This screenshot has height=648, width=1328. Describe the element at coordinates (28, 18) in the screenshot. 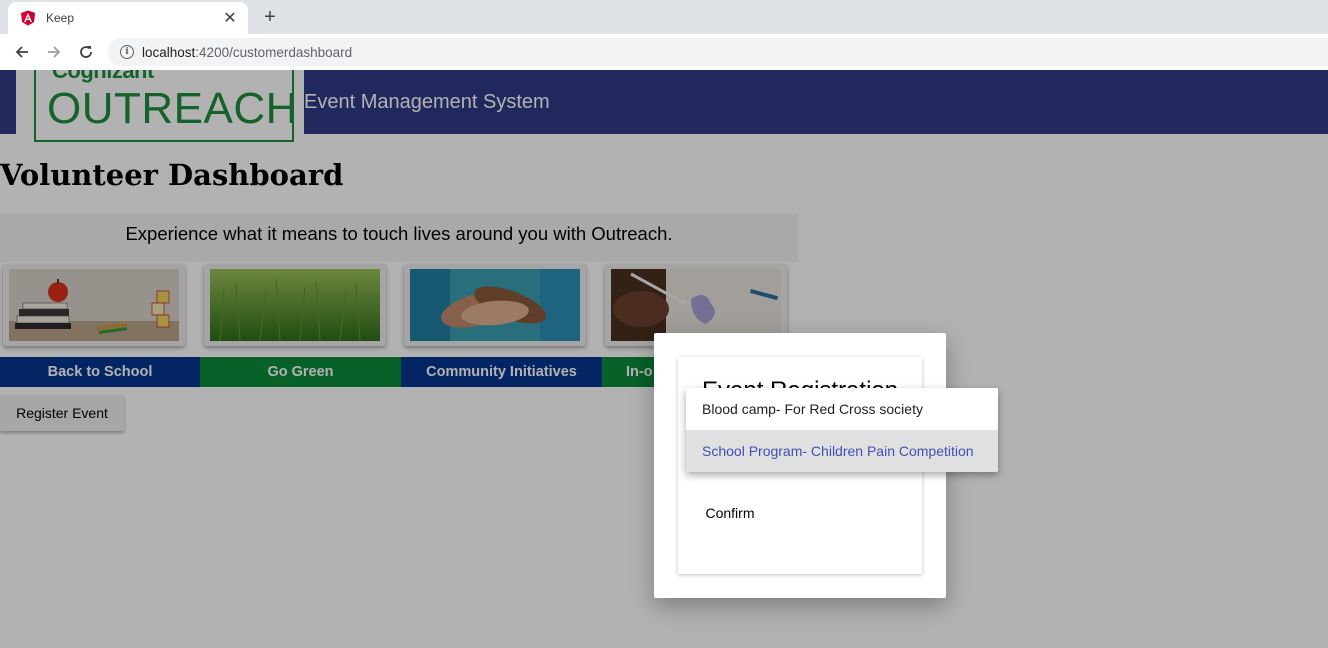

I see `angular-icon` at that location.